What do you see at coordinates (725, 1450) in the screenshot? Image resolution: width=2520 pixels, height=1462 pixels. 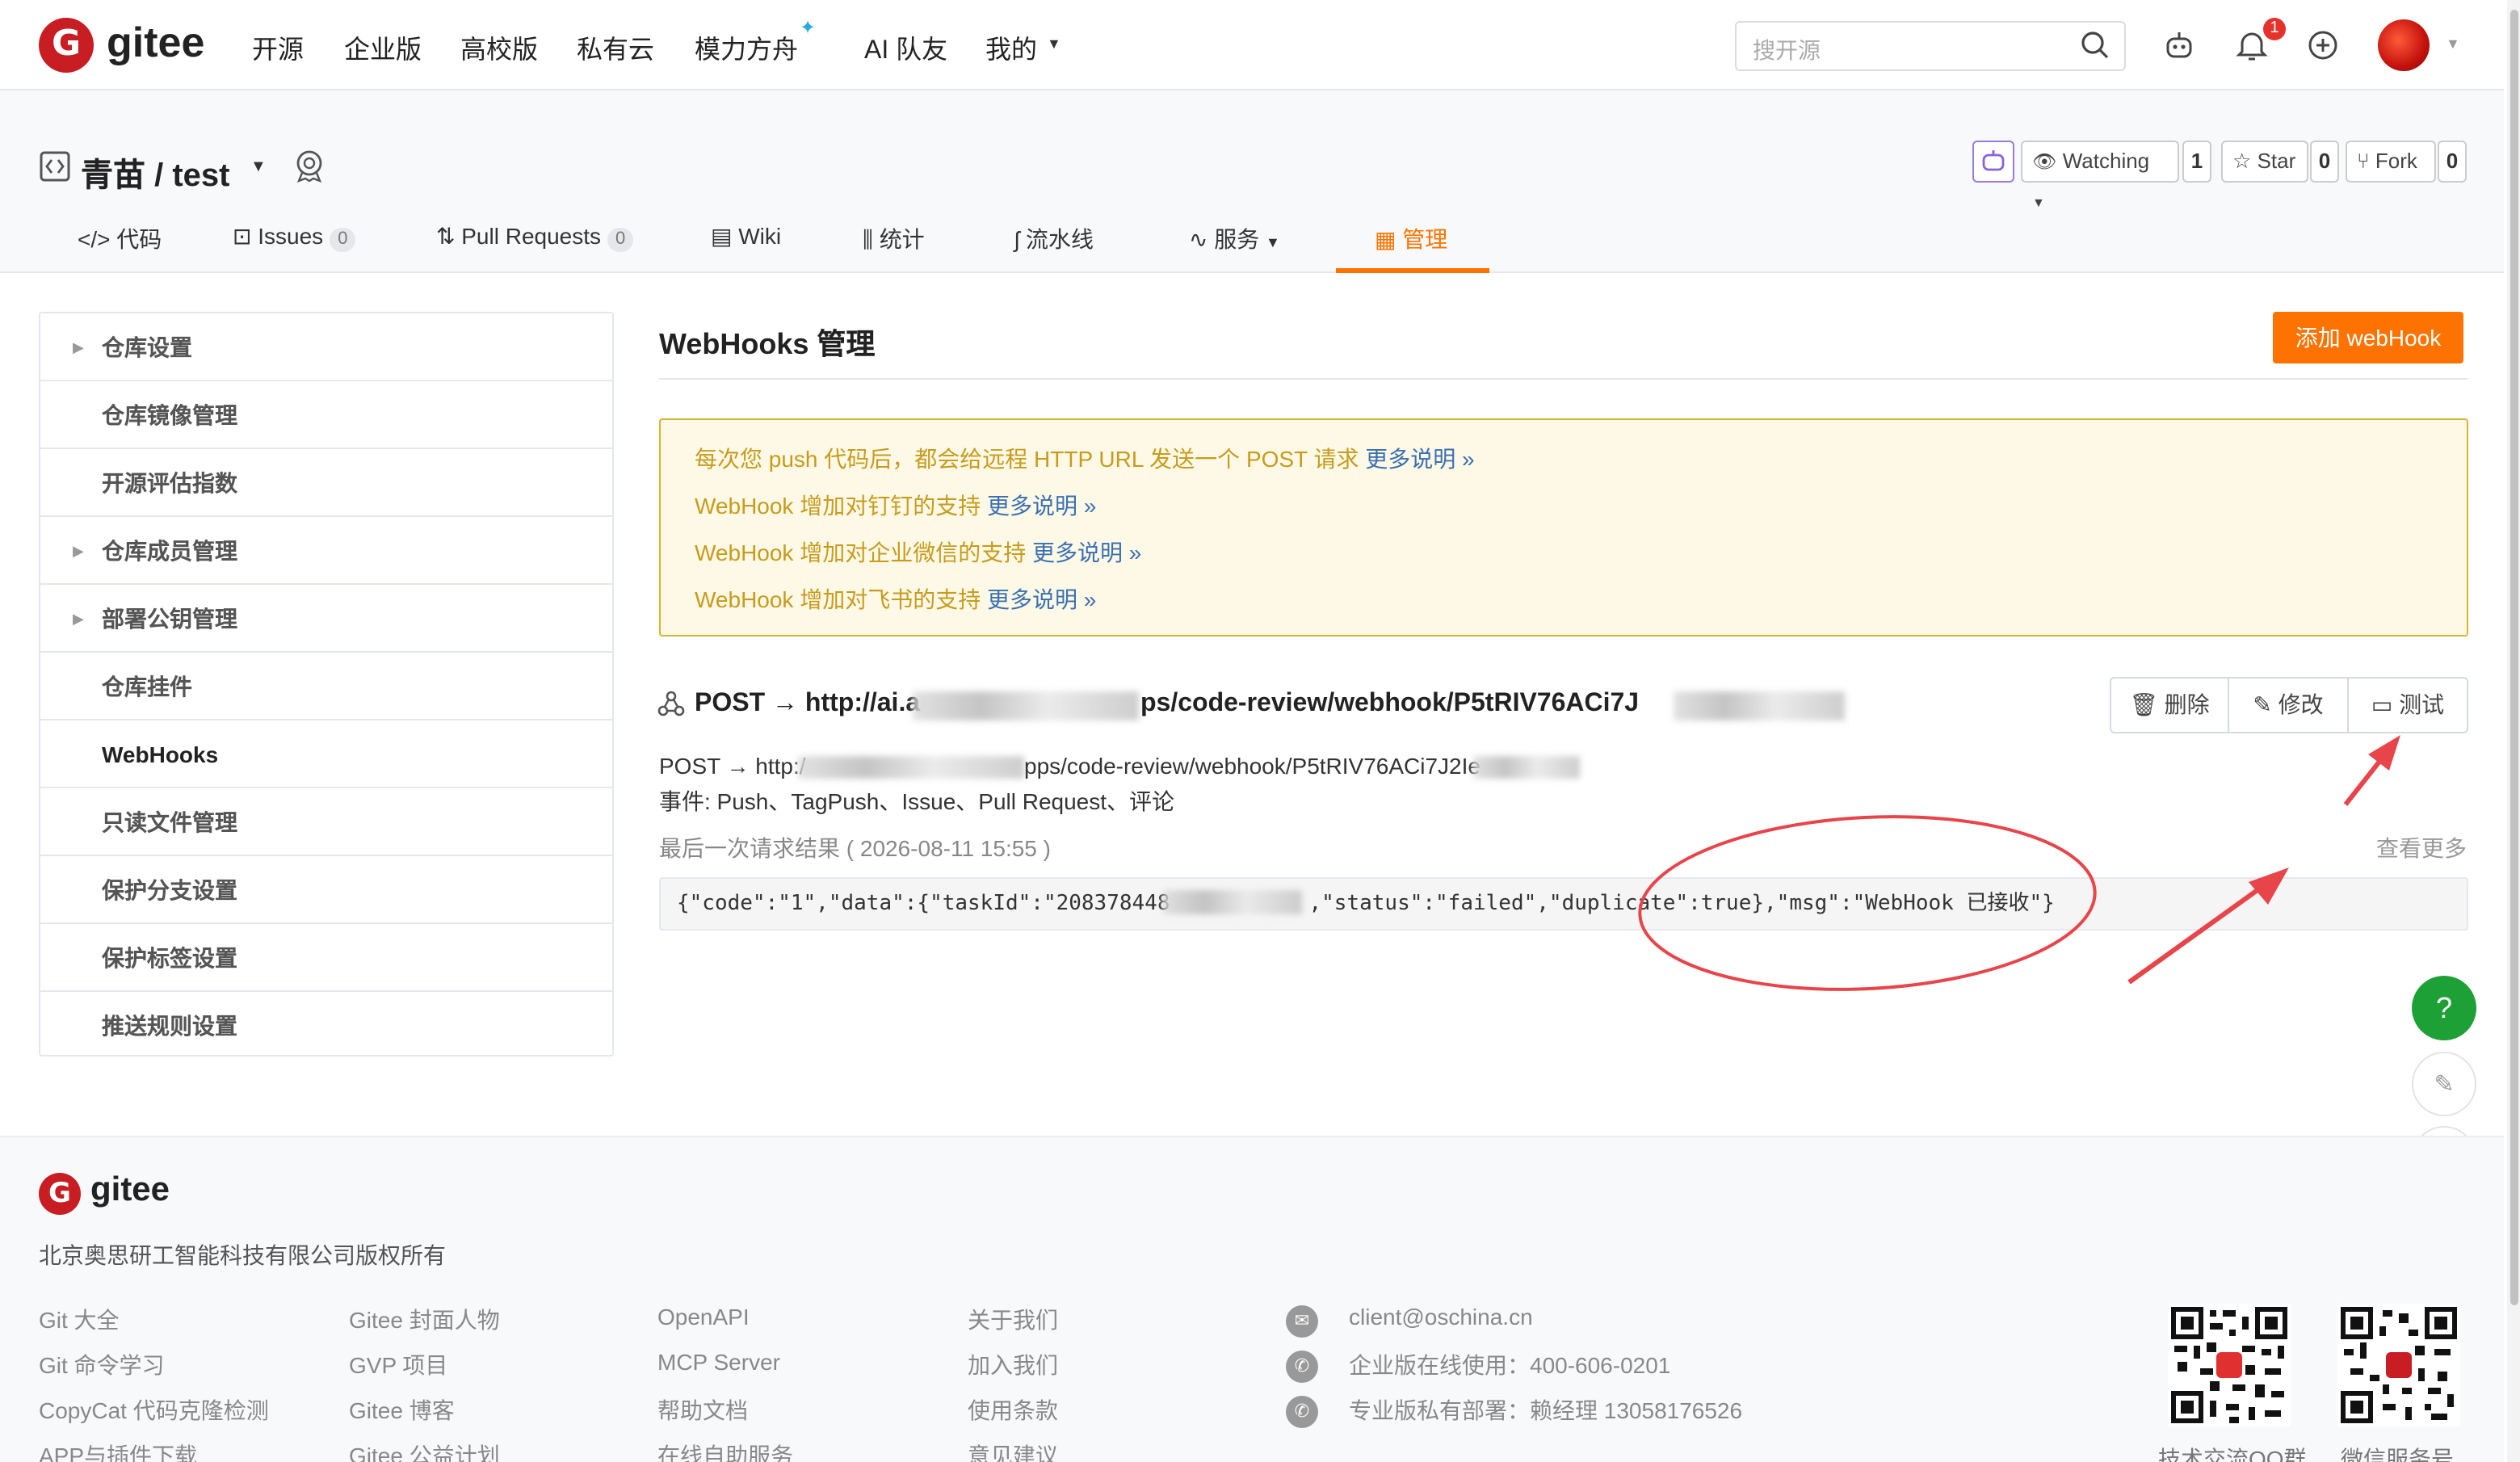 I see `footer-link: 在线自助服务` at bounding box center [725, 1450].